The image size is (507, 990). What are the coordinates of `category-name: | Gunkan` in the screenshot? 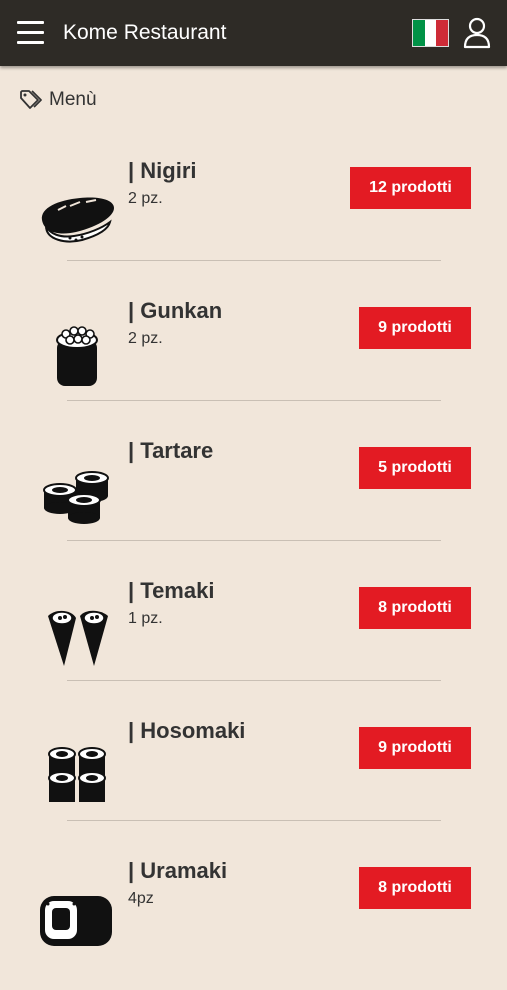 It's located at (175, 310).